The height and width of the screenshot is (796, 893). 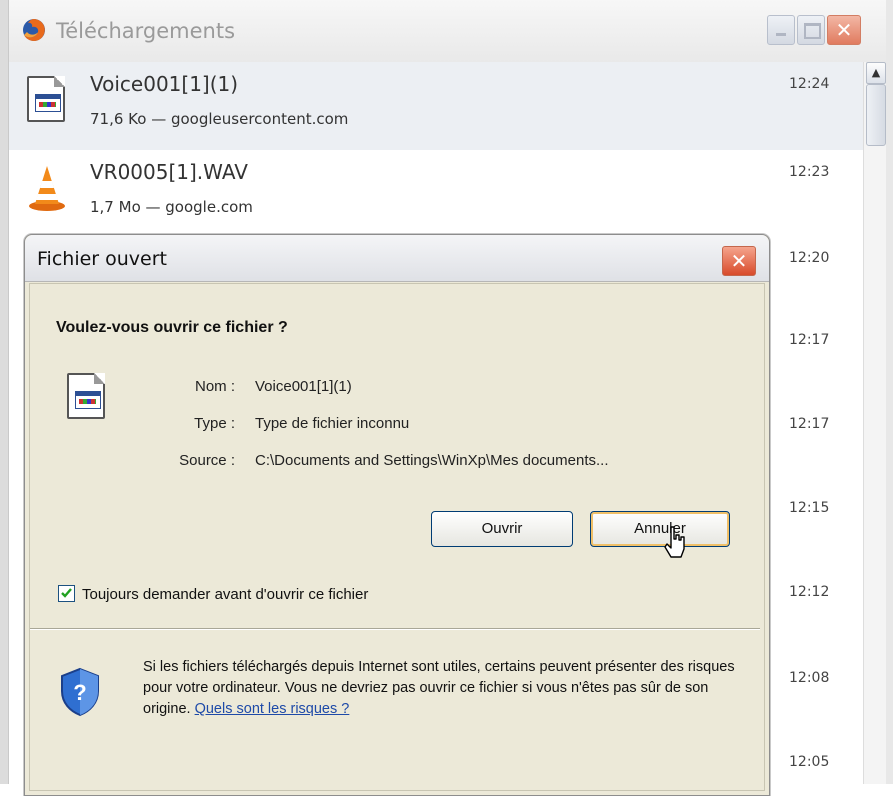 What do you see at coordinates (874, 423) in the screenshot?
I see `vertical-scrollbar: ▲` at bounding box center [874, 423].